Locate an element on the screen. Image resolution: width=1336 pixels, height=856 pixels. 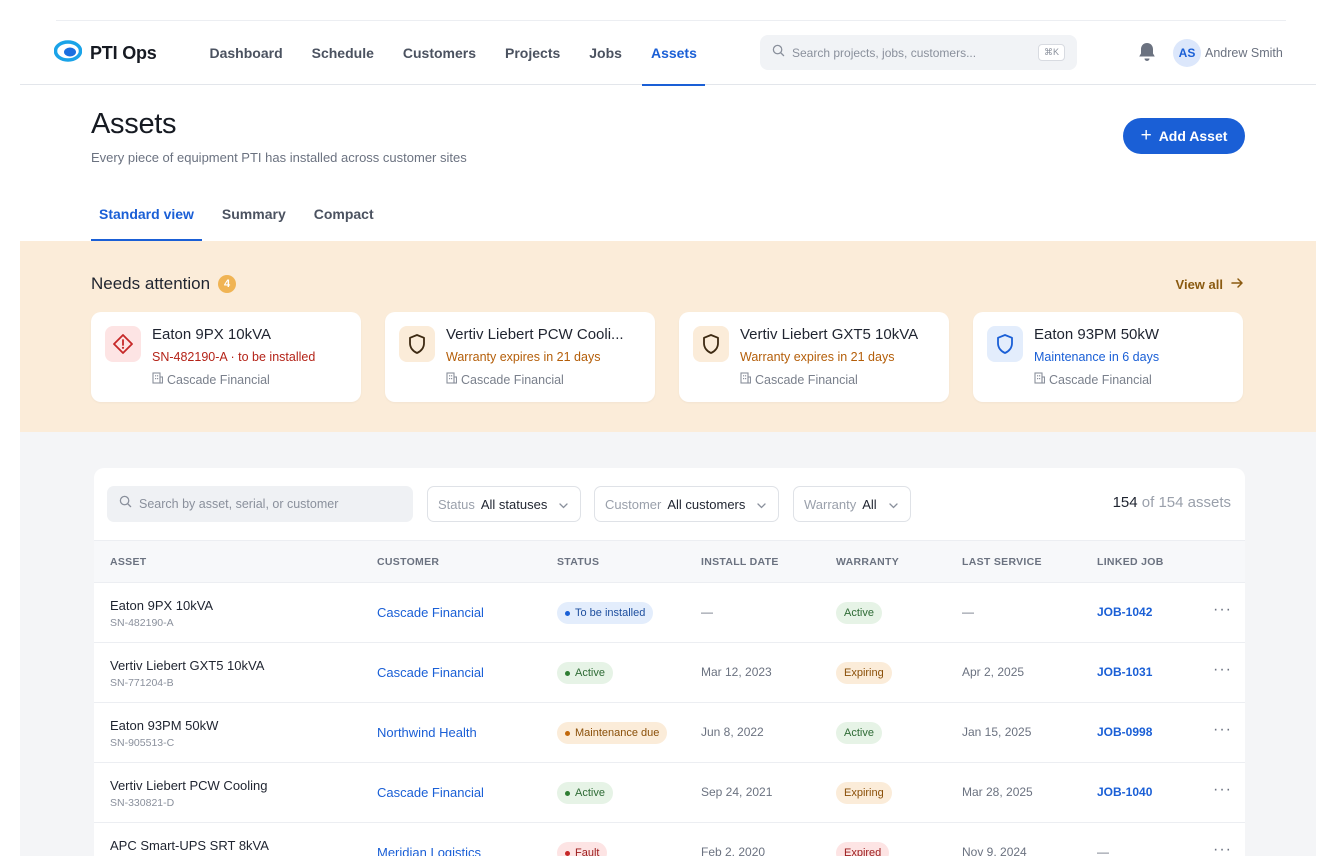
view-all-label: View all is located at coordinates (1199, 284).